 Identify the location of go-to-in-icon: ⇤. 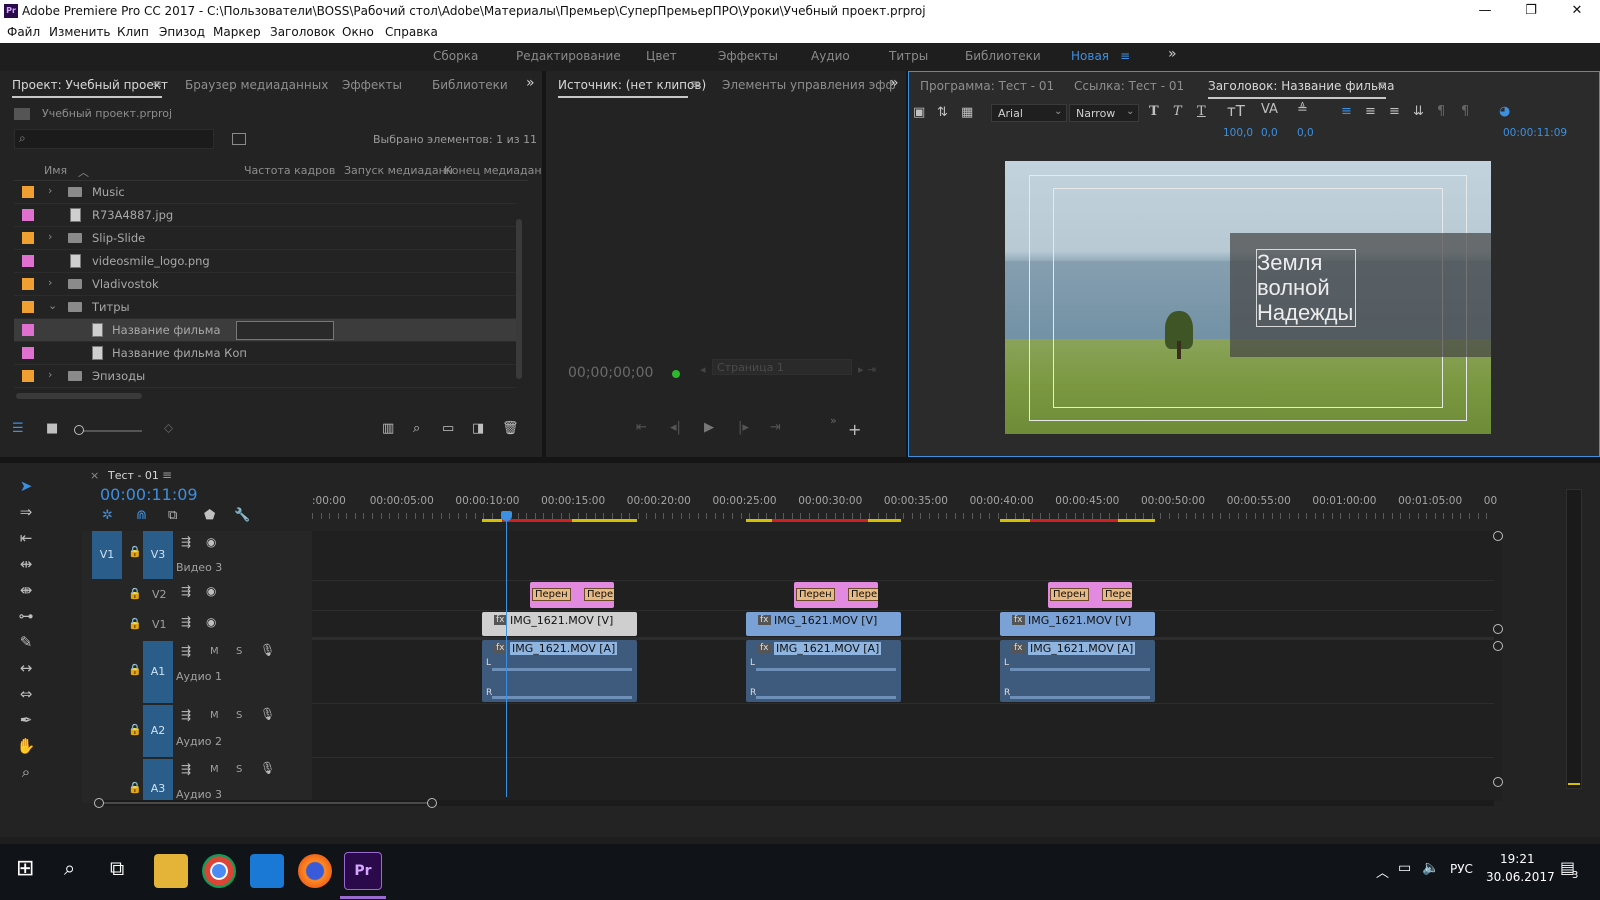
(641, 427).